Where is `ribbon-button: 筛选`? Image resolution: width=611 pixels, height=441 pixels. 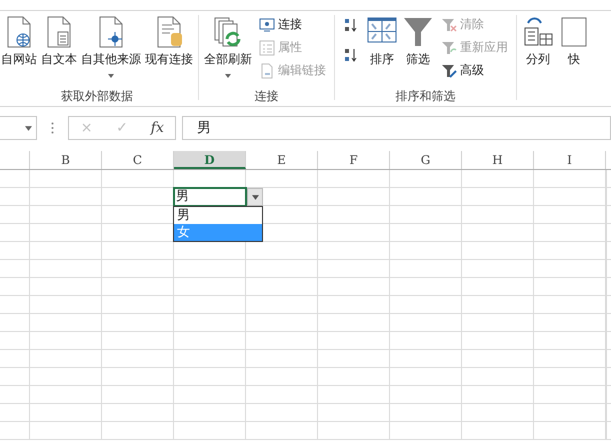
ribbon-button: 筛选 is located at coordinates (418, 41).